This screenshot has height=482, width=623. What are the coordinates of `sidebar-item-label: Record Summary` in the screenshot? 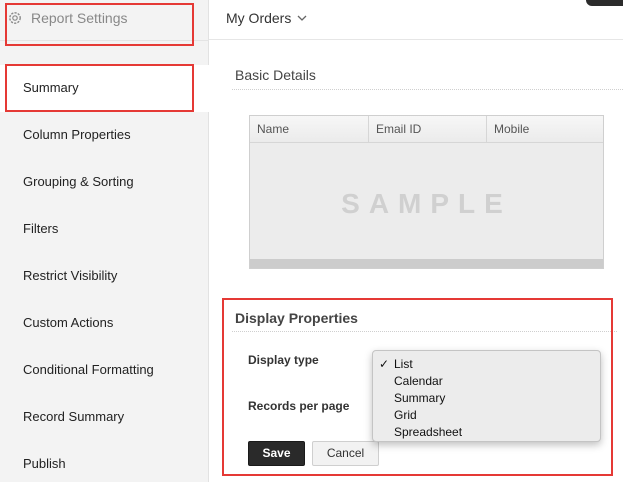 It's located at (74, 416).